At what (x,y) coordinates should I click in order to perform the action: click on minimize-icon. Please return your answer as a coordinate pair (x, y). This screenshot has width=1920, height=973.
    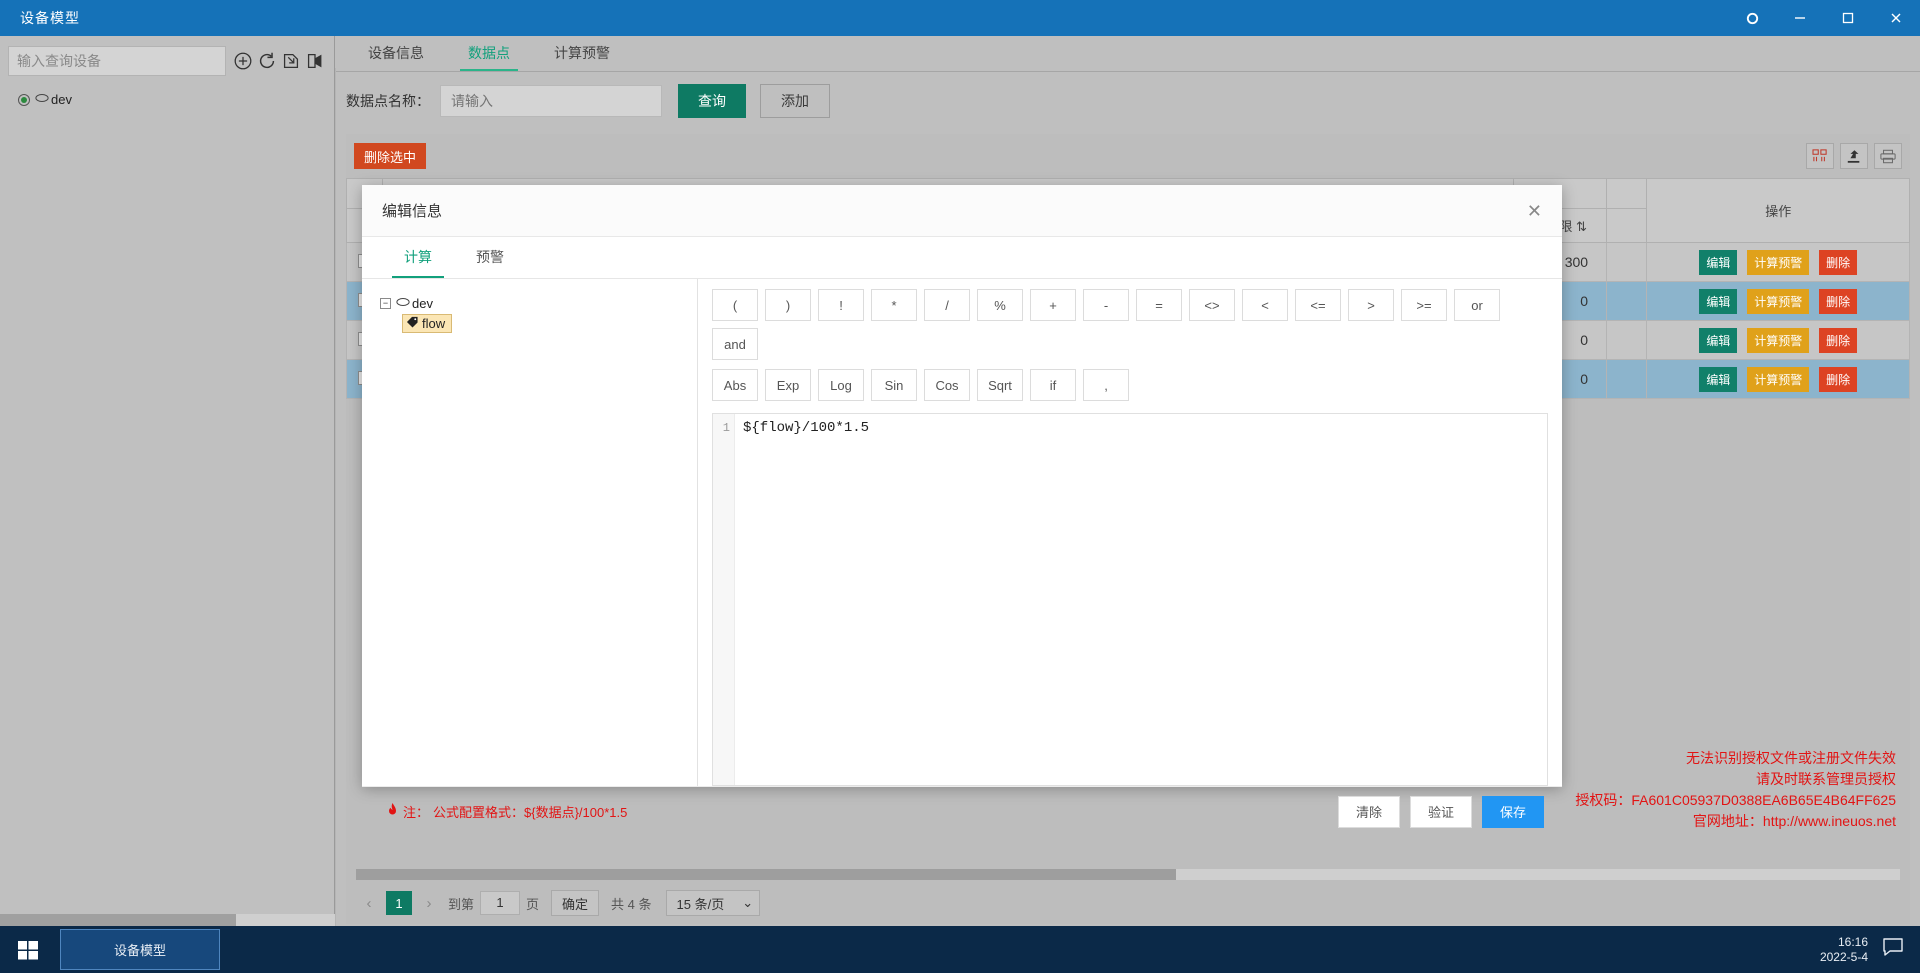
    Looking at the image, I should click on (1800, 18).